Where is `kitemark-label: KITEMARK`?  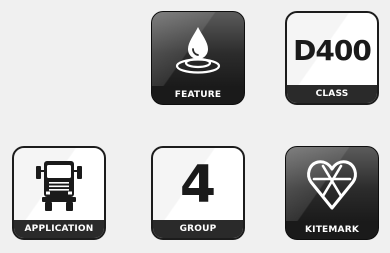 kitemark-label: KITEMARK is located at coordinates (332, 230).